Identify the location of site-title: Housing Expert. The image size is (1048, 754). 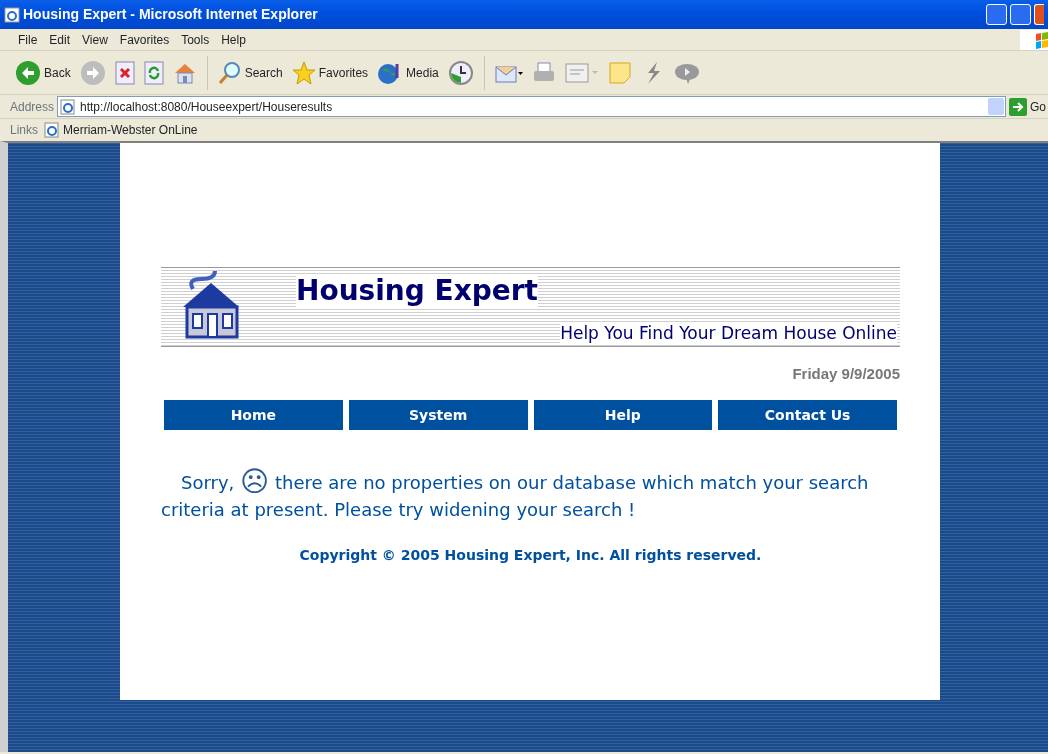
(417, 291).